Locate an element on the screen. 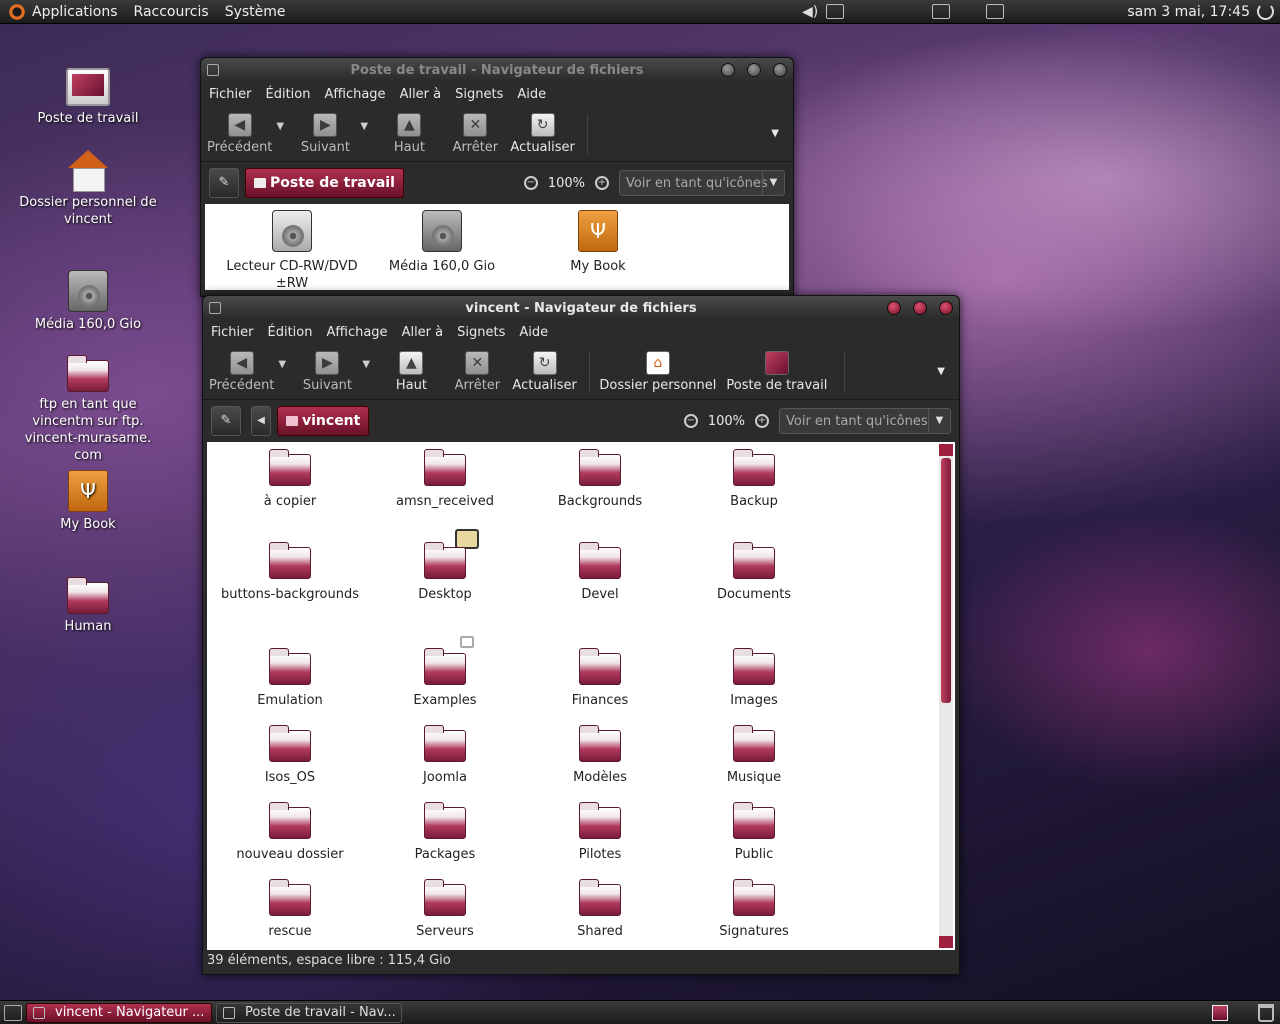 The height and width of the screenshot is (1024, 1280). edit-location-icon: ✎ is located at coordinates (224, 183).